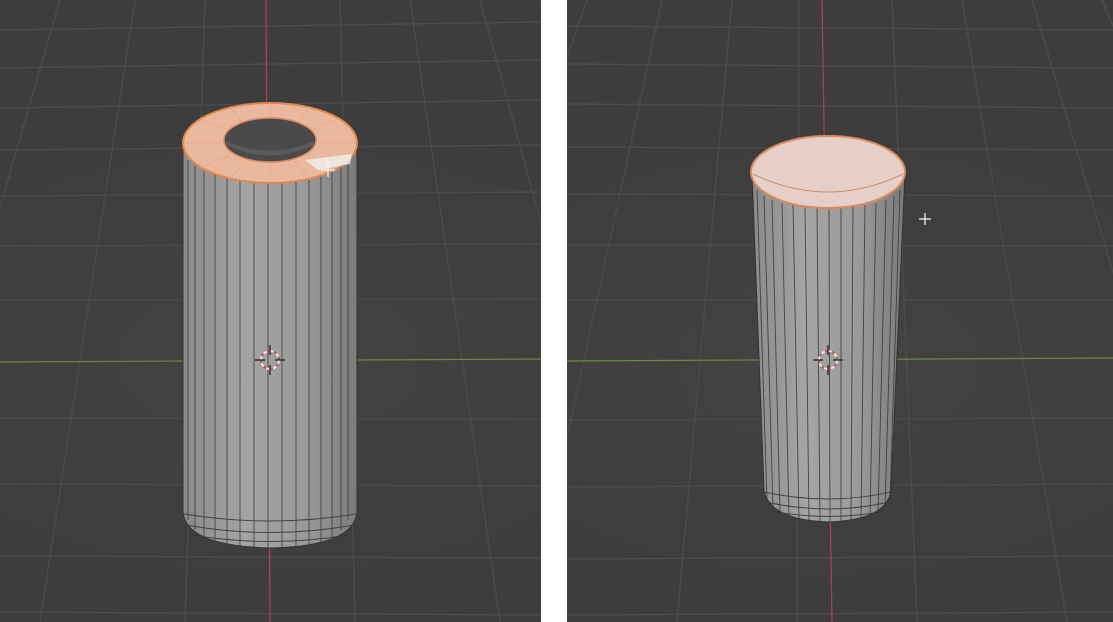 This screenshot has height=622, width=1113. I want to click on cylinder-body, so click(270, 341).